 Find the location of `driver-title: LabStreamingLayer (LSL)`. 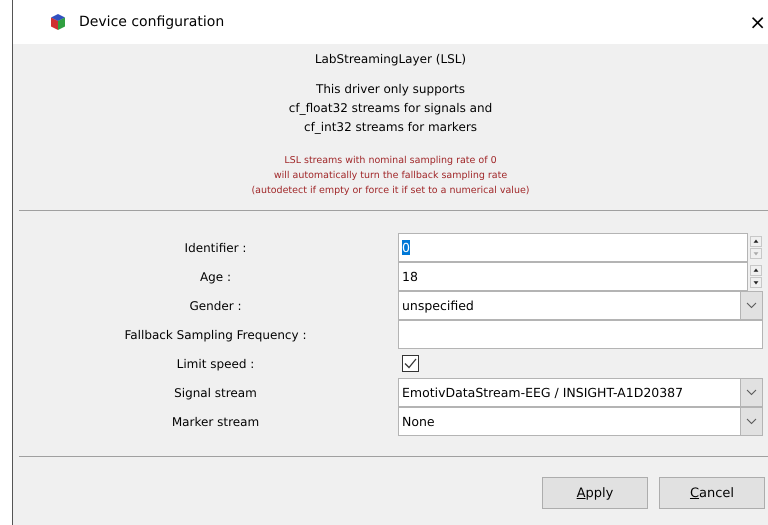

driver-title: LabStreamingLayer (LSL) is located at coordinates (390, 59).